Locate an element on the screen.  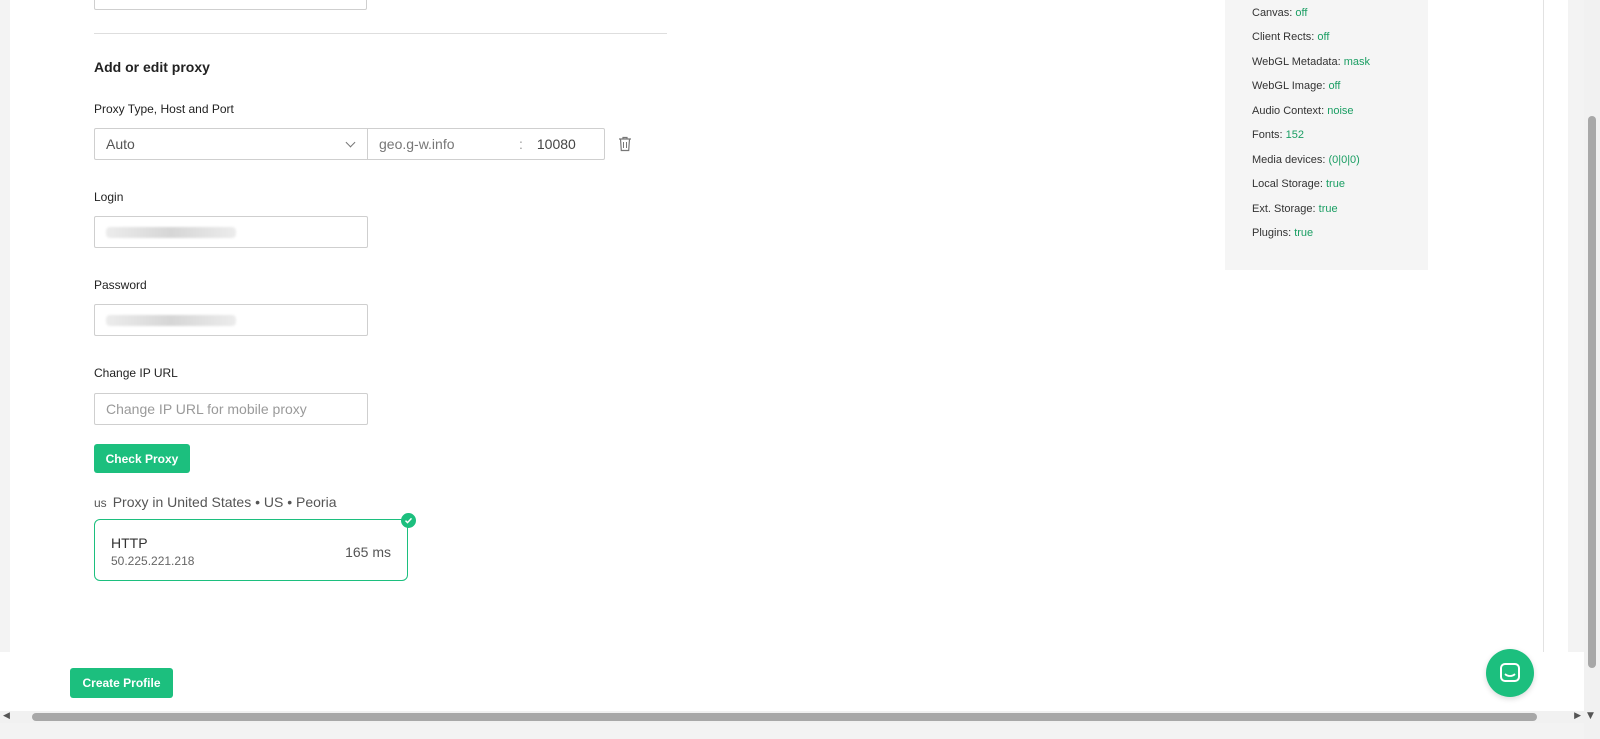
right-gutter is located at coordinates (1555, 332).